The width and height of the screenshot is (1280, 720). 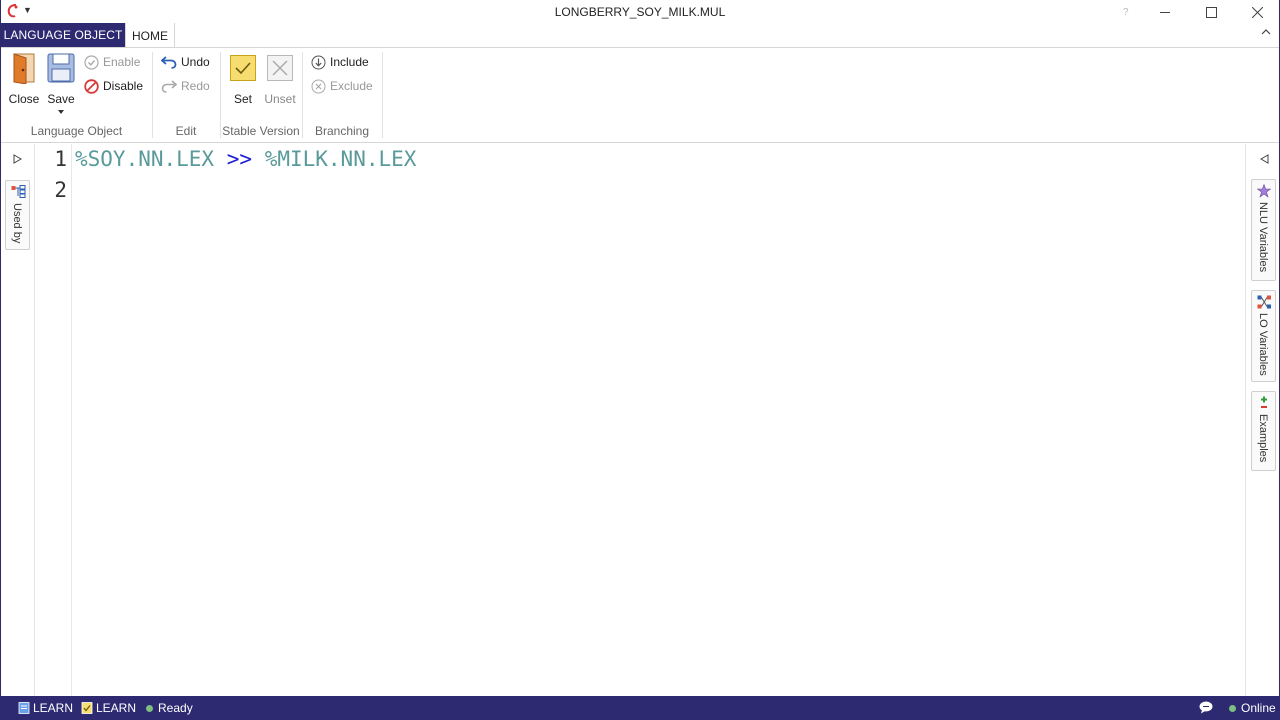 I want to click on code-token-variable: %MILK.NN.LEX, so click(x=340, y=159).